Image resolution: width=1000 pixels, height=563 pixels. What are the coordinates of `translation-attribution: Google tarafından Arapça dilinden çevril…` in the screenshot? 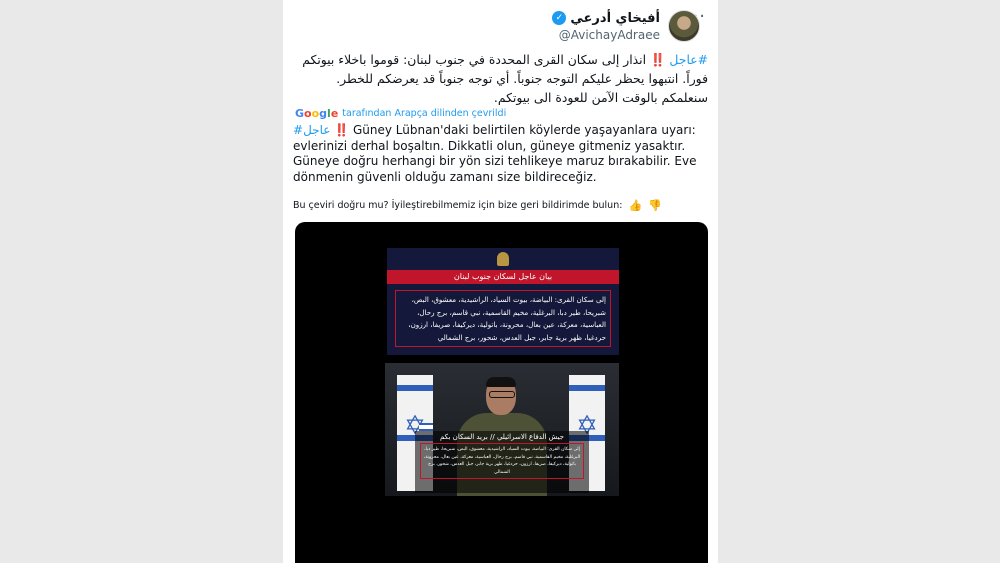 It's located at (400, 113).